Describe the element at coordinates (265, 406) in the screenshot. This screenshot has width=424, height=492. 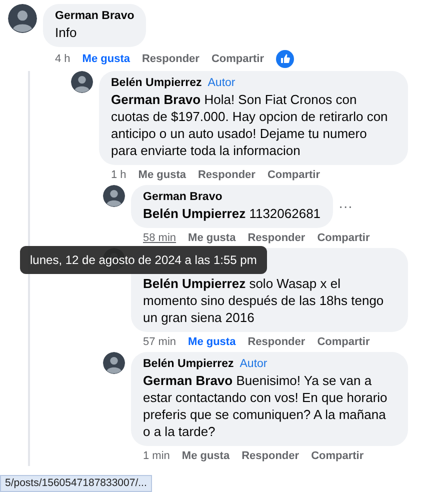
I see `comment-text: German Bravo Buenisimo! Ya se van a estar contactando con vos! En que horario preferis que se comuniquen? A la mañana o a la tarde?` at that location.